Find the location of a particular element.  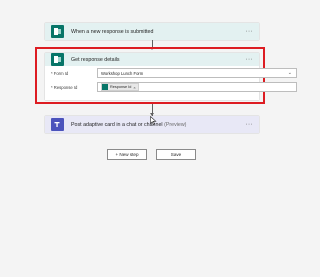

response-id-input: Response Id × is located at coordinates (197, 87).